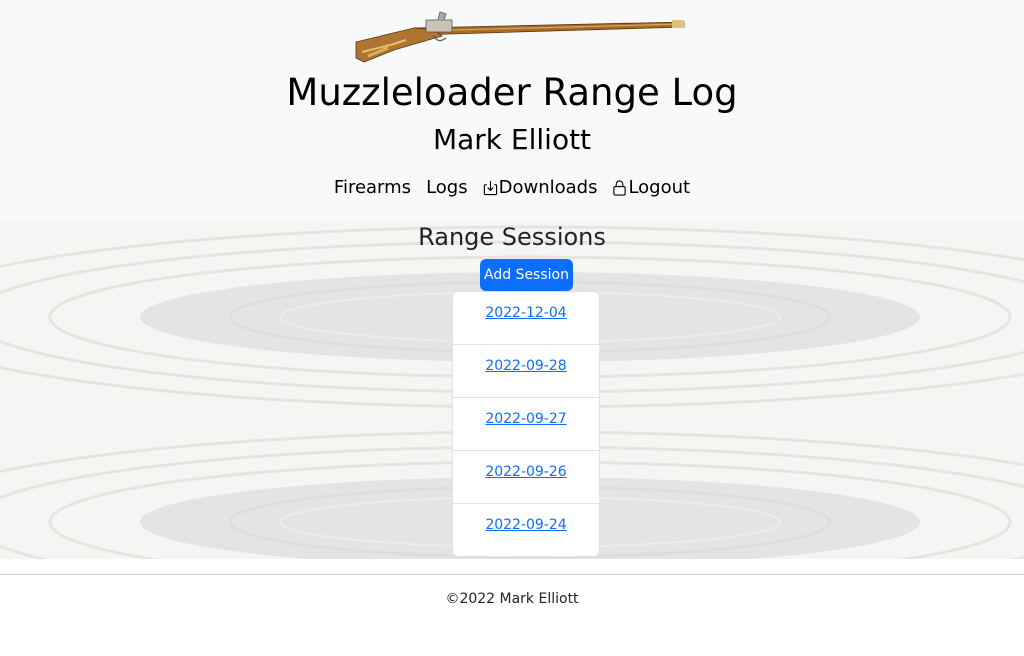 The image size is (1024, 656). I want to click on range-sessions-heading: Range Sessions, so click(512, 237).